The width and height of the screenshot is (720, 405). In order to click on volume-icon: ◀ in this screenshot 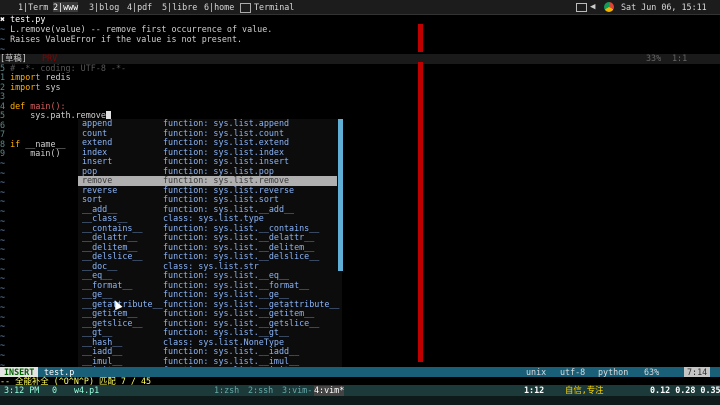, I will do `click(592, 7)`.